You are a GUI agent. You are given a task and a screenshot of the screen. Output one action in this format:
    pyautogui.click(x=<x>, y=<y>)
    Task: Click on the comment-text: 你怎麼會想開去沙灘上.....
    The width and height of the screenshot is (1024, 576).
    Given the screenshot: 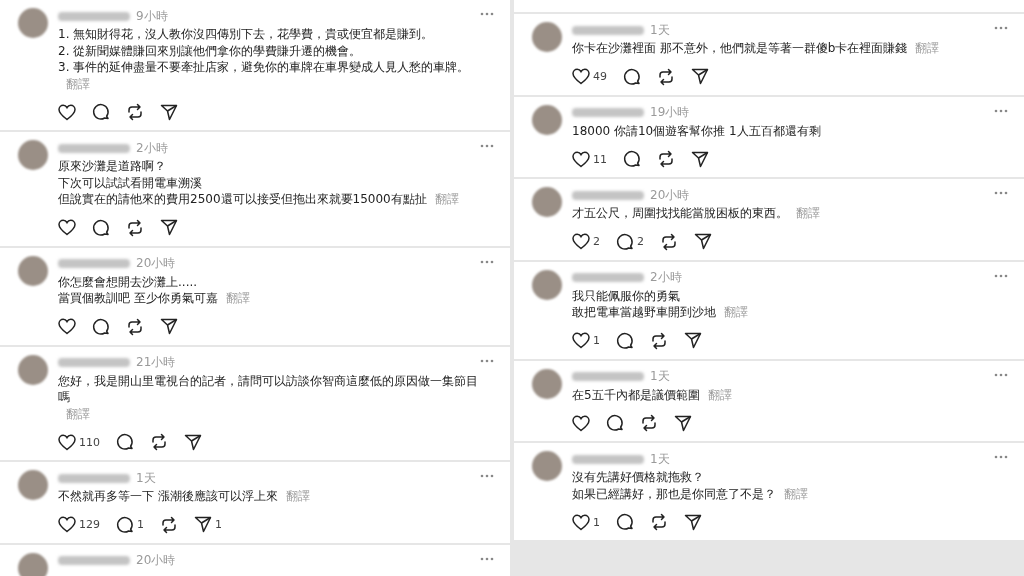 What is the action you would take?
    pyautogui.click(x=128, y=281)
    